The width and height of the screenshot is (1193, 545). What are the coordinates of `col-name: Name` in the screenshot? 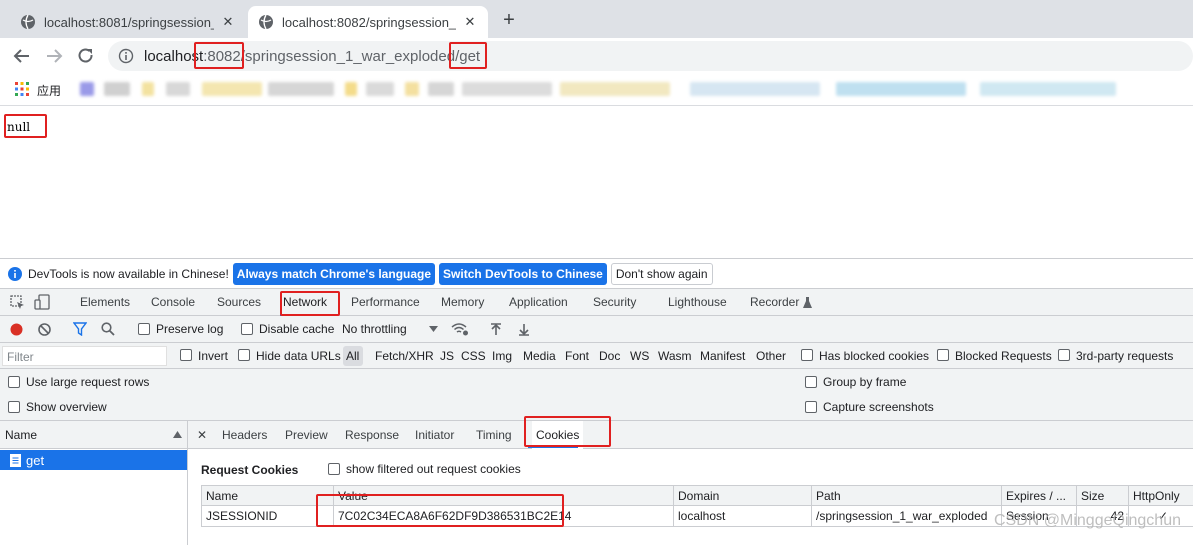 It's located at (267, 495).